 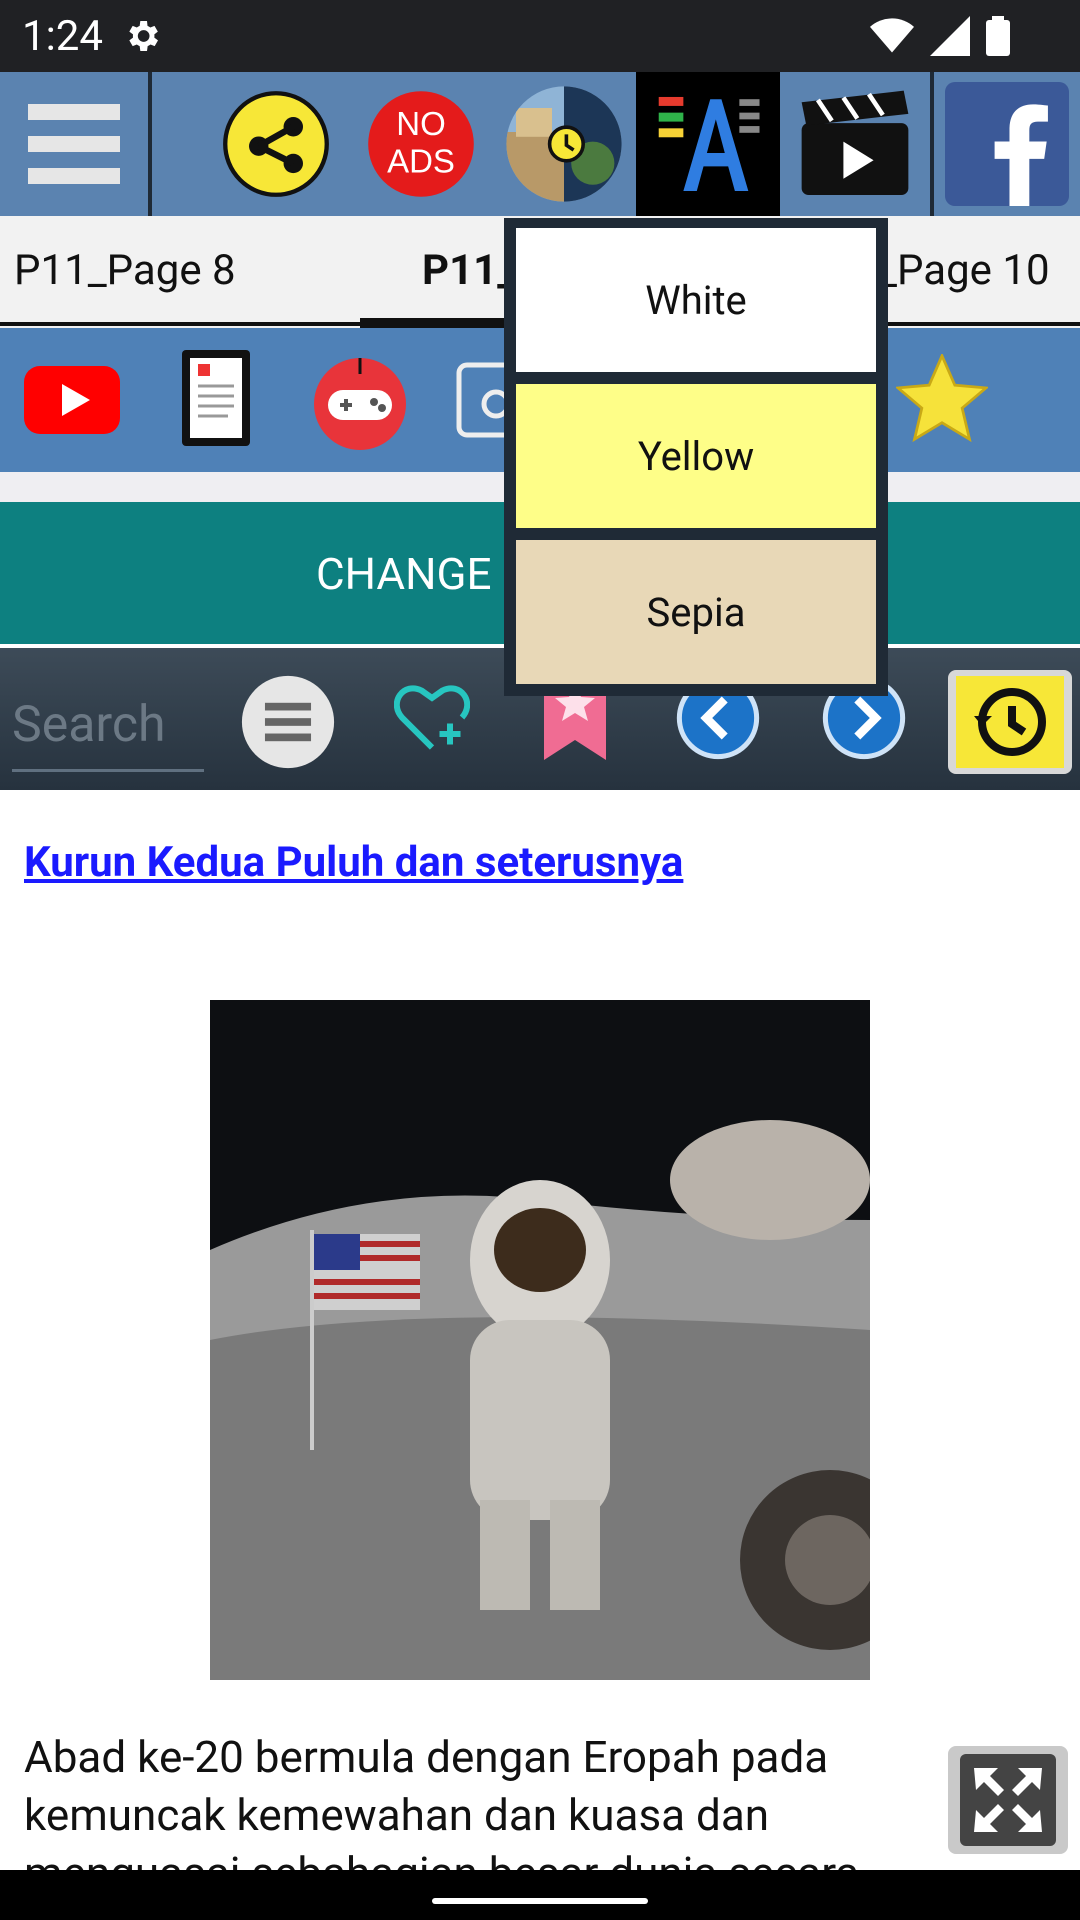 I want to click on no-ads-button: NO ADS, so click(x=421, y=144).